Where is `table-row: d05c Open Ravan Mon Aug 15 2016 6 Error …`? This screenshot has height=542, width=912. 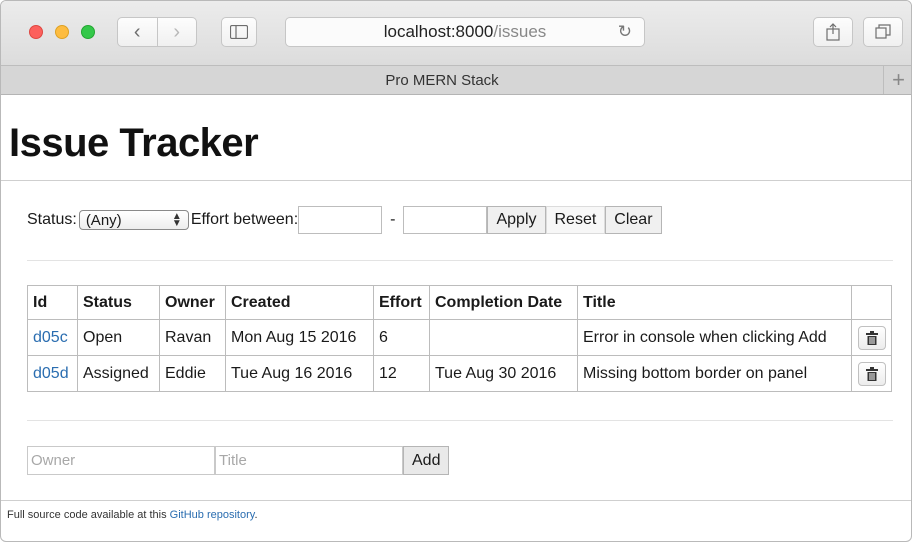 table-row: d05c Open Ravan Mon Aug 15 2016 6 Error … is located at coordinates (459, 337).